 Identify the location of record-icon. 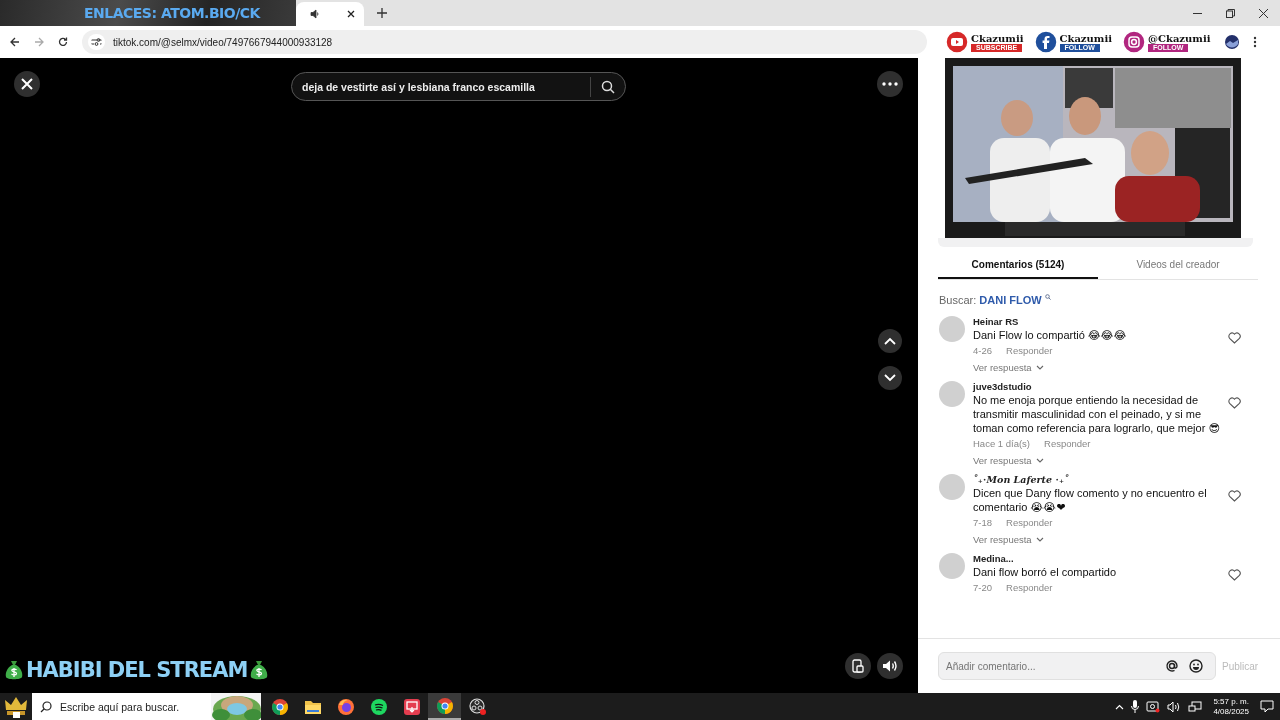
(477, 706).